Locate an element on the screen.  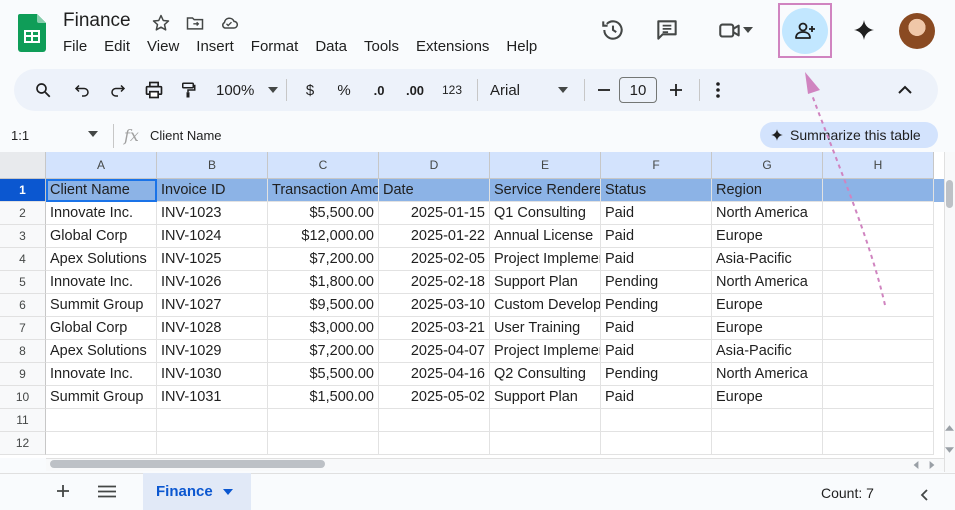
table-cell: INV-1030 is located at coordinates (212, 374).